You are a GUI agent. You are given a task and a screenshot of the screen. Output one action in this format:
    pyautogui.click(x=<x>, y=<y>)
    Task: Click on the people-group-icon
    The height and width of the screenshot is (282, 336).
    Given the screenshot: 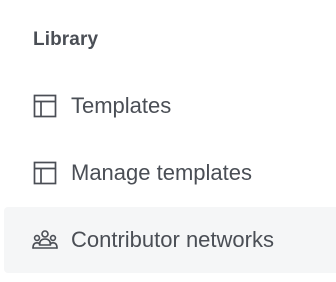 What is the action you would take?
    pyautogui.click(x=45, y=240)
    